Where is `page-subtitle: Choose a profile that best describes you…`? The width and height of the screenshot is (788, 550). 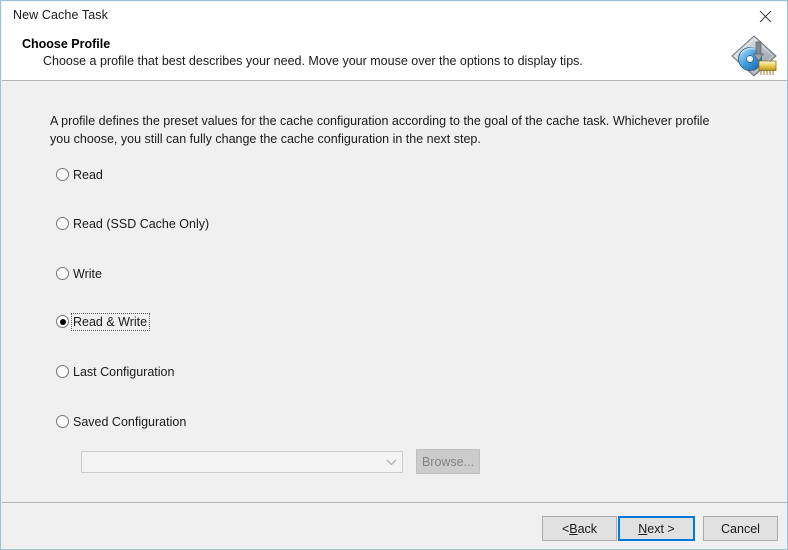
page-subtitle: Choose a profile that best describes you… is located at coordinates (313, 61).